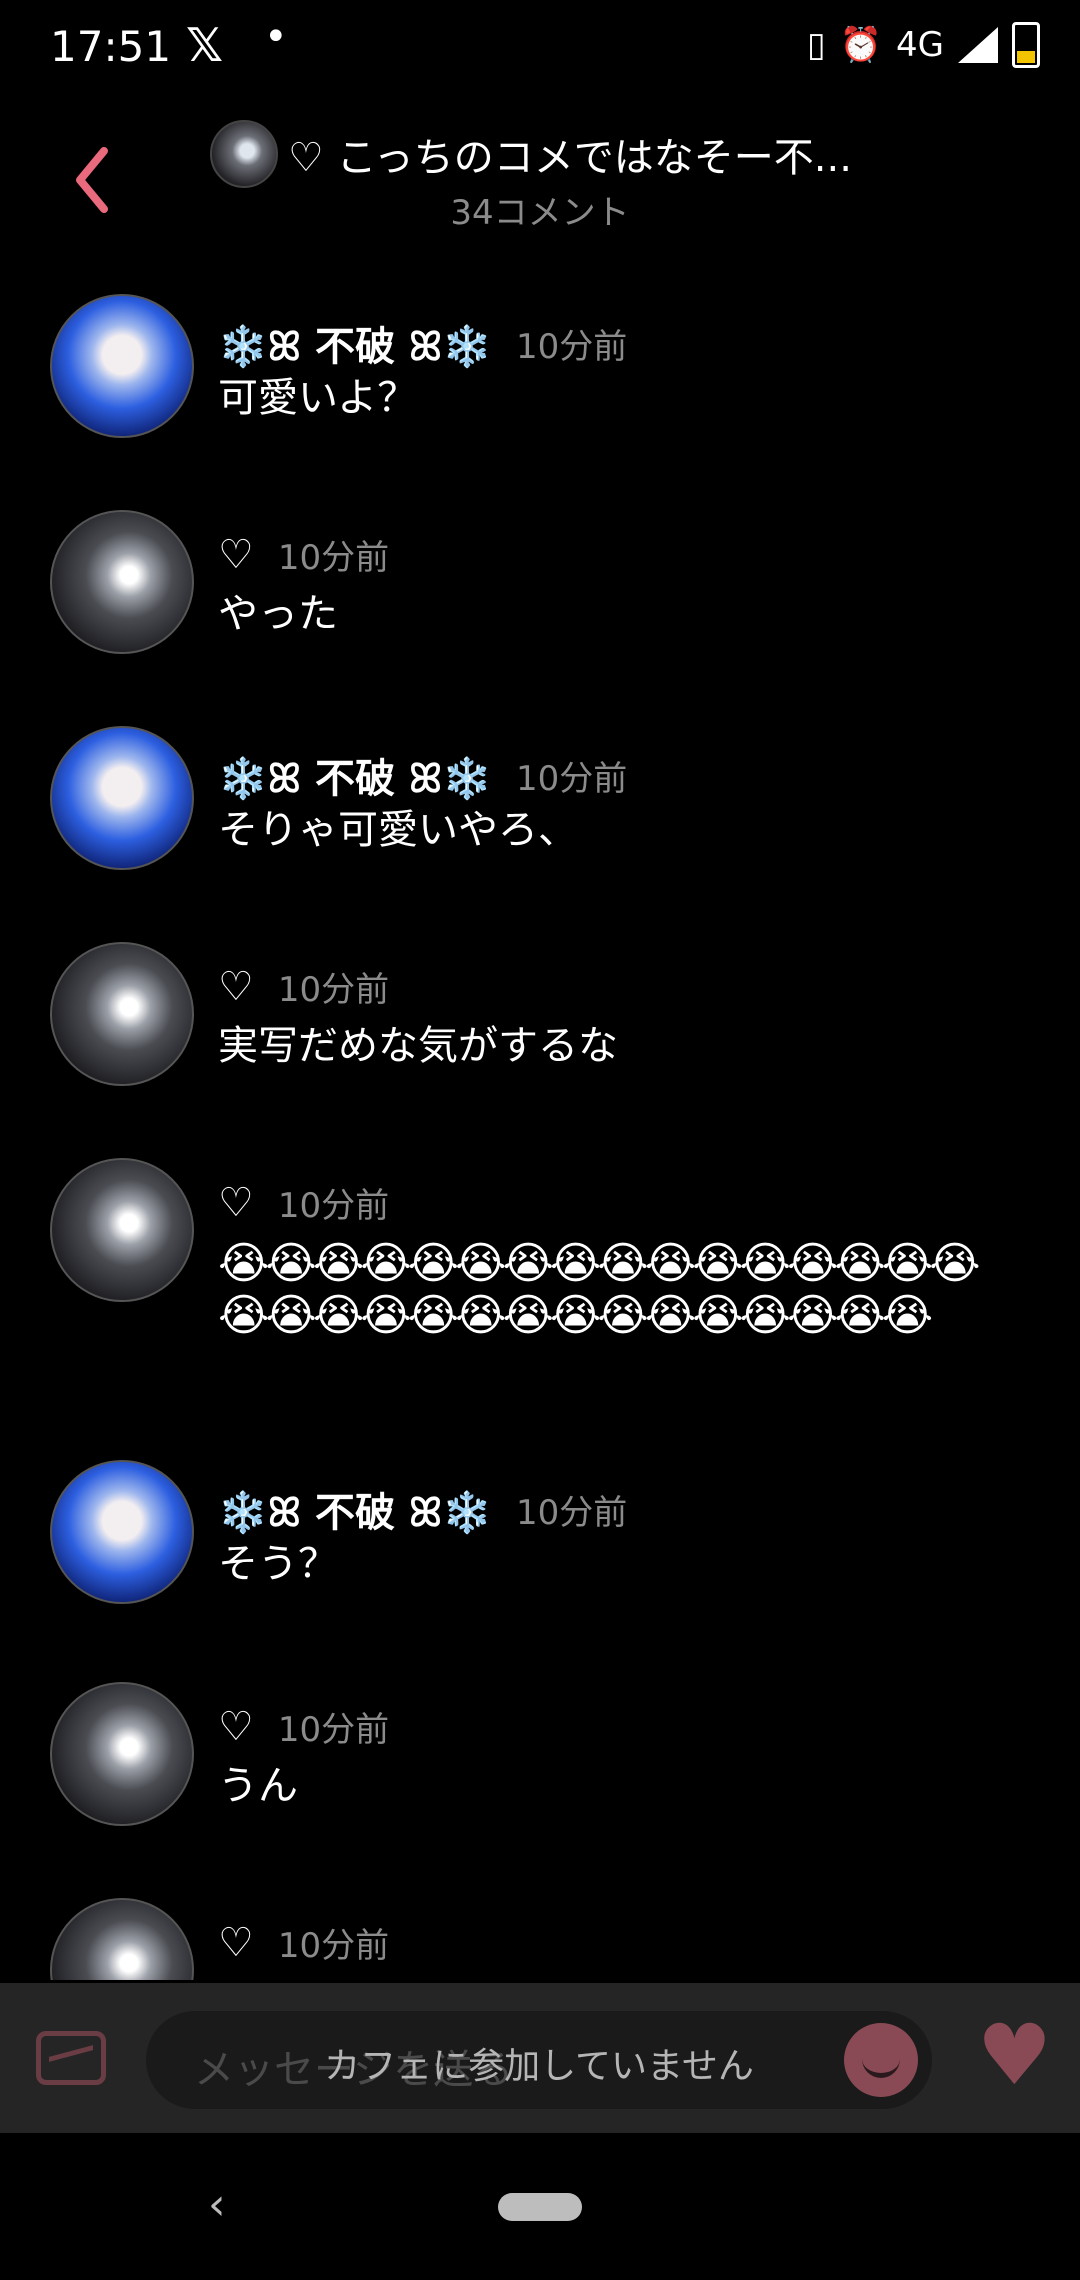 The width and height of the screenshot is (1080, 2280). Describe the element at coordinates (1026, 45) in the screenshot. I see `battery-icon` at that location.